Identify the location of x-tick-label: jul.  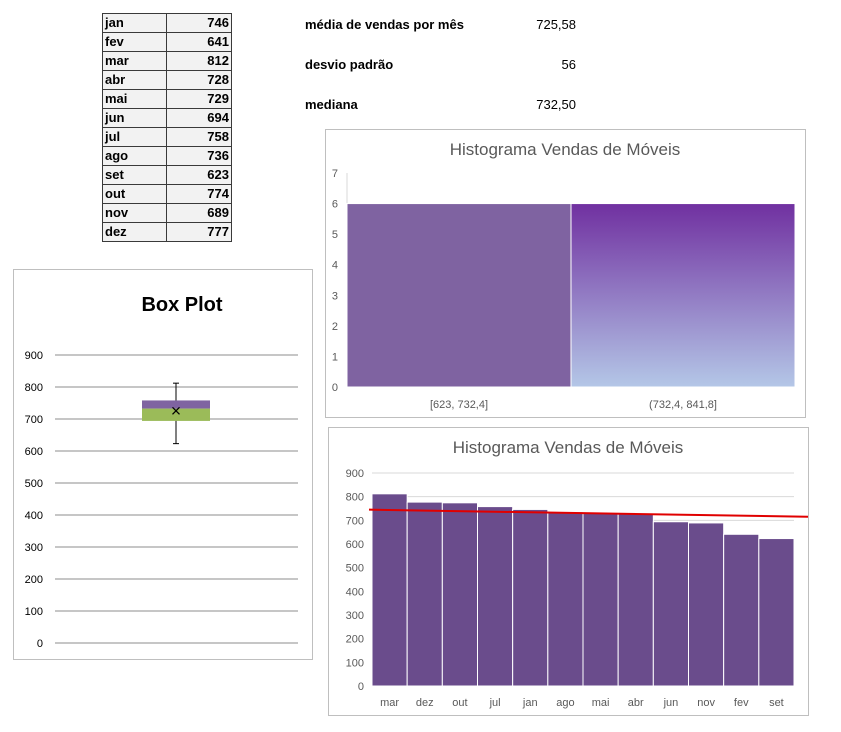
(495, 703).